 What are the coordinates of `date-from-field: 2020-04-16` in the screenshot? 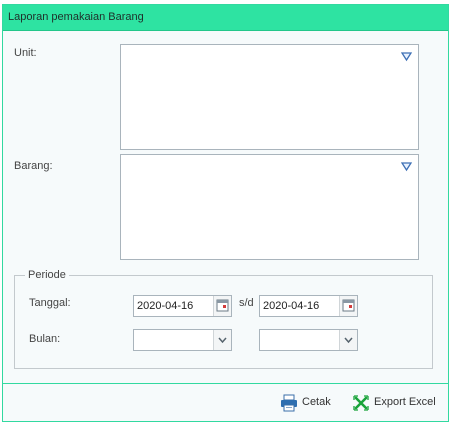 It's located at (182, 306).